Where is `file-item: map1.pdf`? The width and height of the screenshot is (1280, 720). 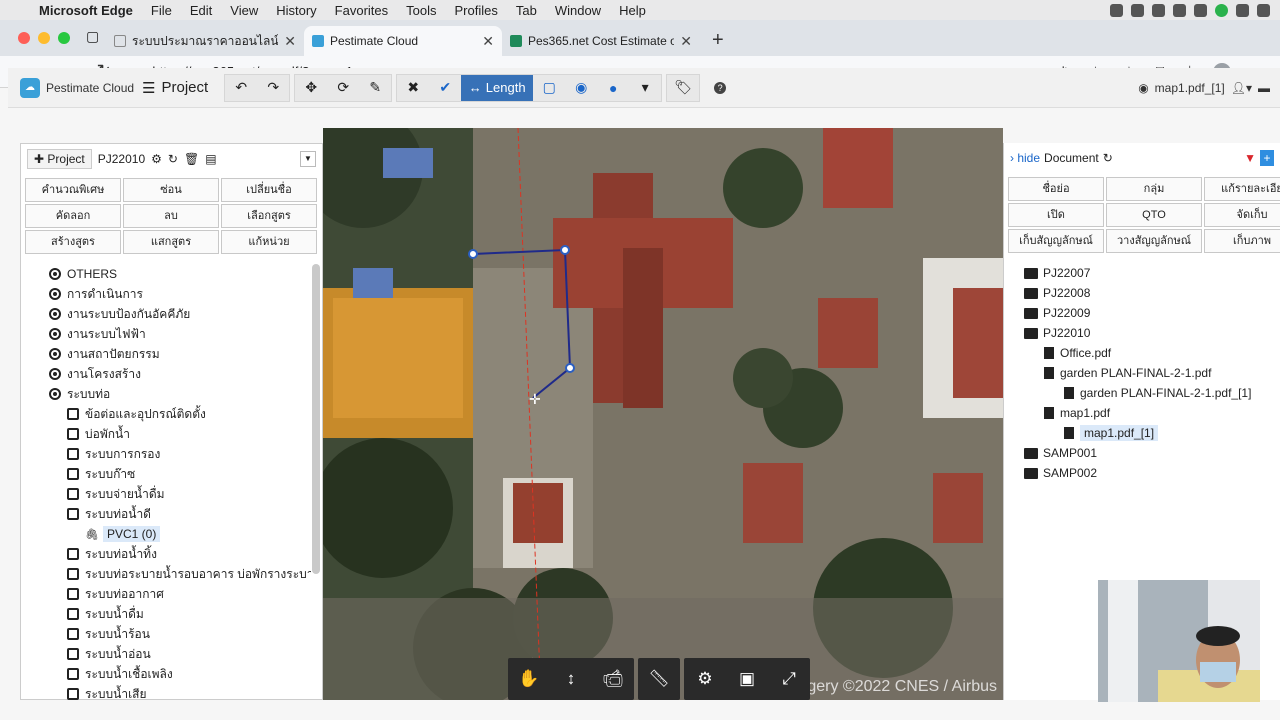 file-item: map1.pdf is located at coordinates (1142, 413).